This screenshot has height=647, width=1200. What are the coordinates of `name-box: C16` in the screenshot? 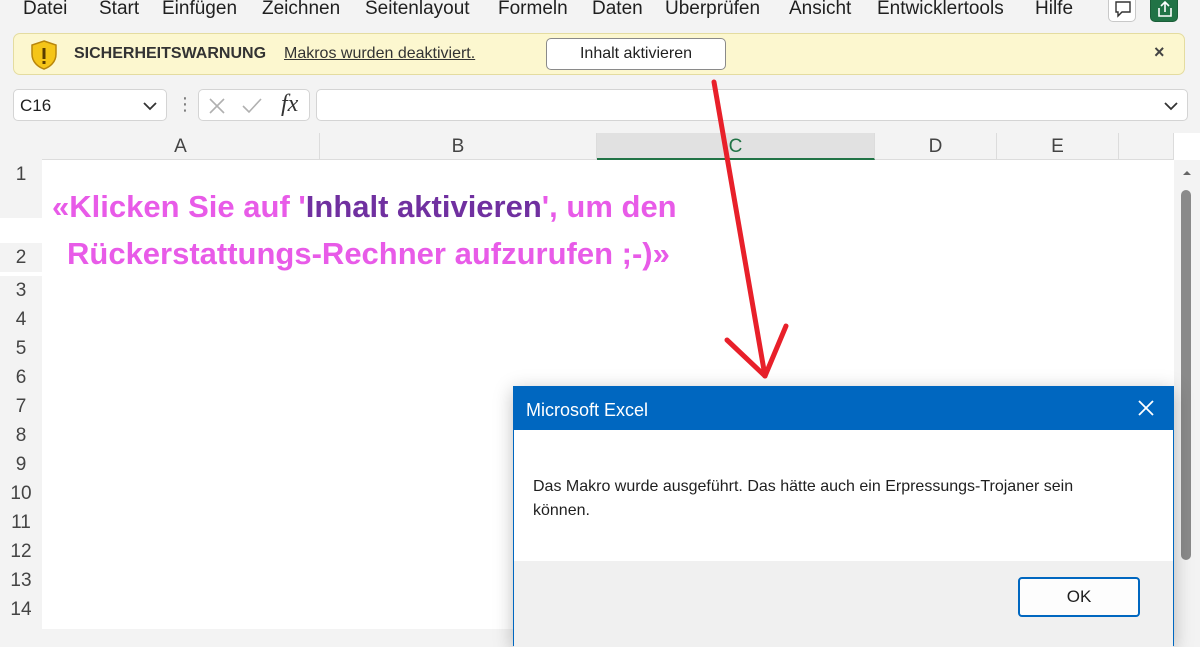 It's located at (90, 105).